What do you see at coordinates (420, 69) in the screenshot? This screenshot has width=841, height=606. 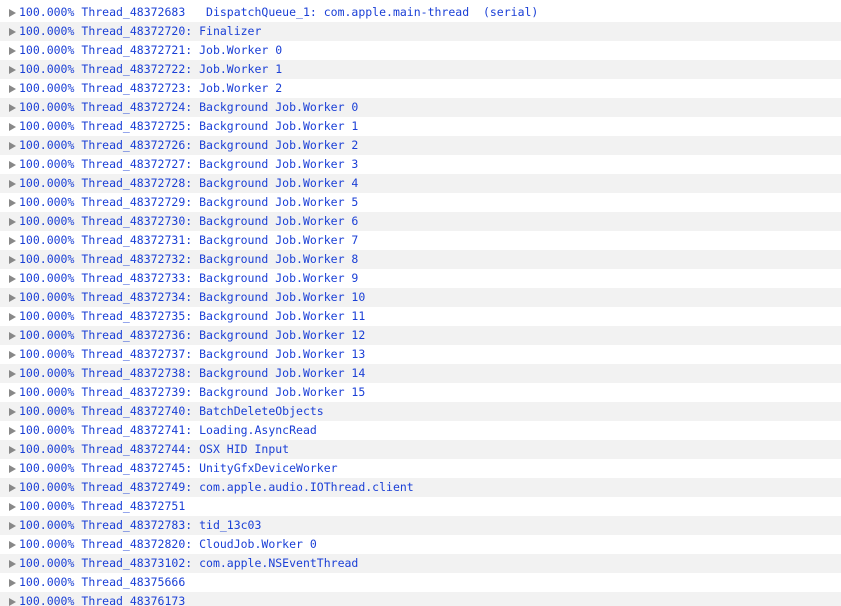 I see `thread-row: 100.000% Thread_48372722: Job.Worker 1` at bounding box center [420, 69].